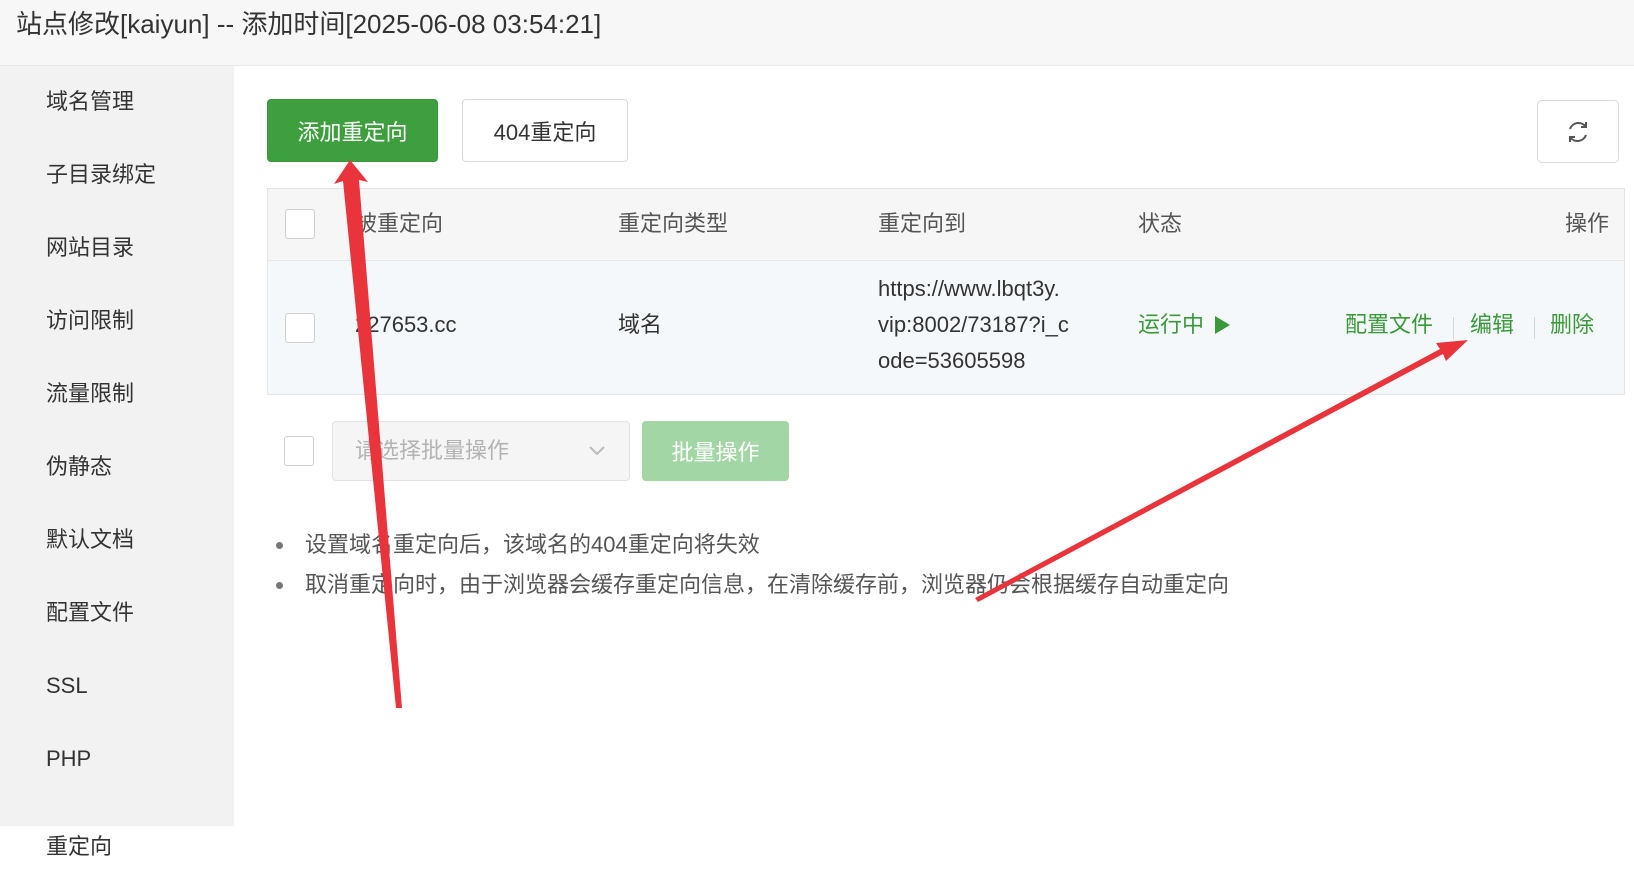 The width and height of the screenshot is (1634, 872). Describe the element at coordinates (90, 248) in the screenshot. I see `sidebar-item-site-directory: 网站目录` at that location.